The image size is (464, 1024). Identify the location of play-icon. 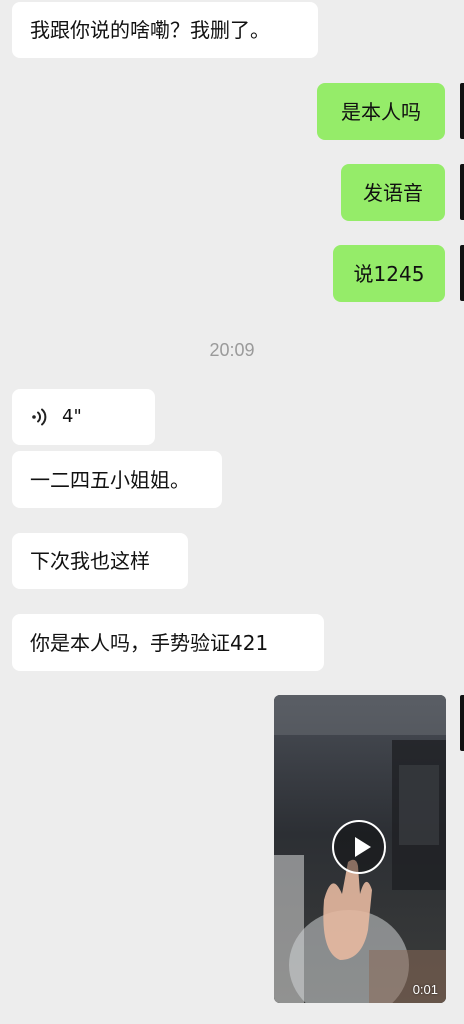
(359, 847).